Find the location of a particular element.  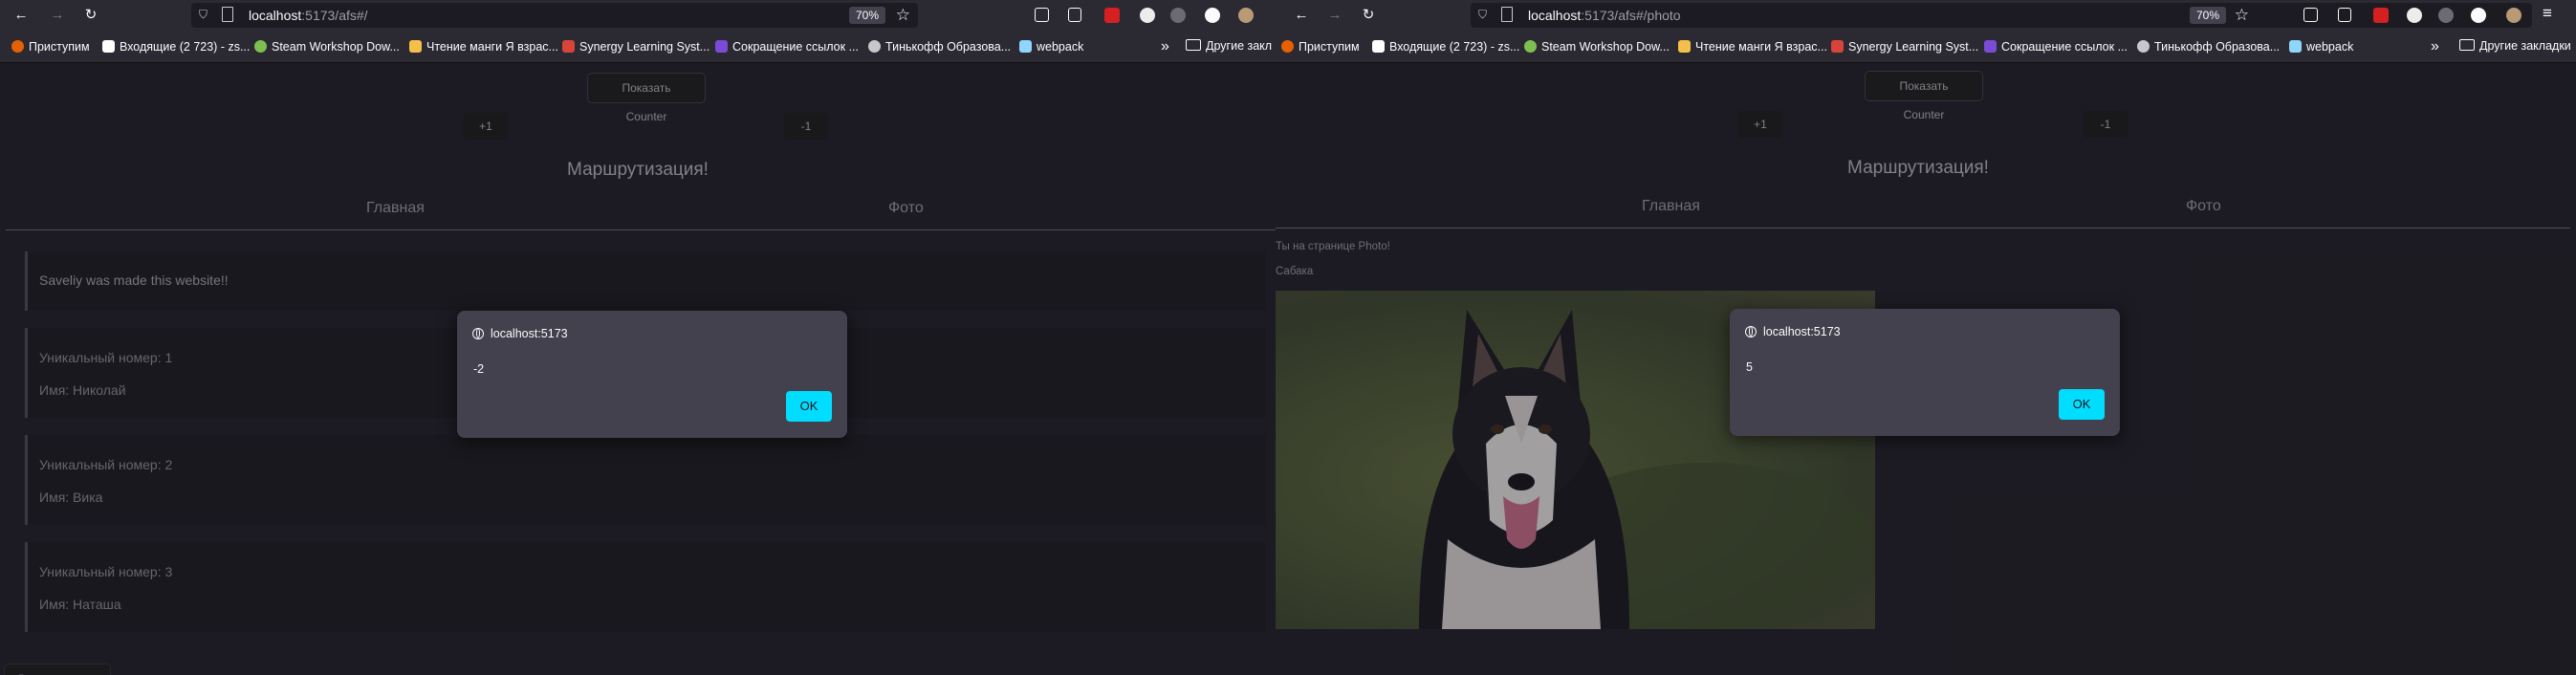

photo-page-text: Ты на странице Photo! is located at coordinates (1333, 246).